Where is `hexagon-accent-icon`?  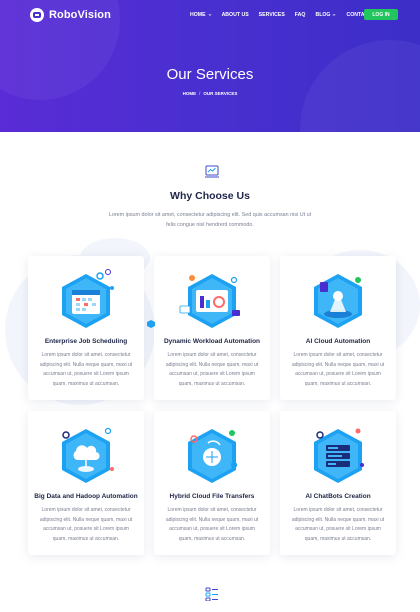
hexagon-accent-icon is located at coordinates (151, 324).